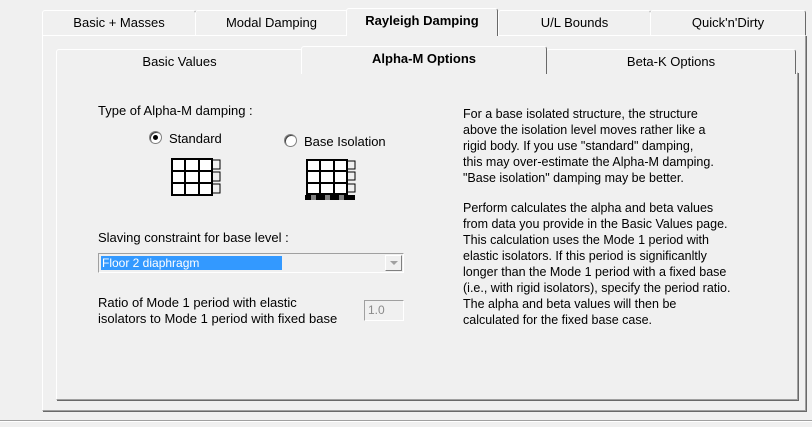 This screenshot has width=812, height=427. I want to click on slaving-constraint-label: Slaving constraint for base level :, so click(193, 237).